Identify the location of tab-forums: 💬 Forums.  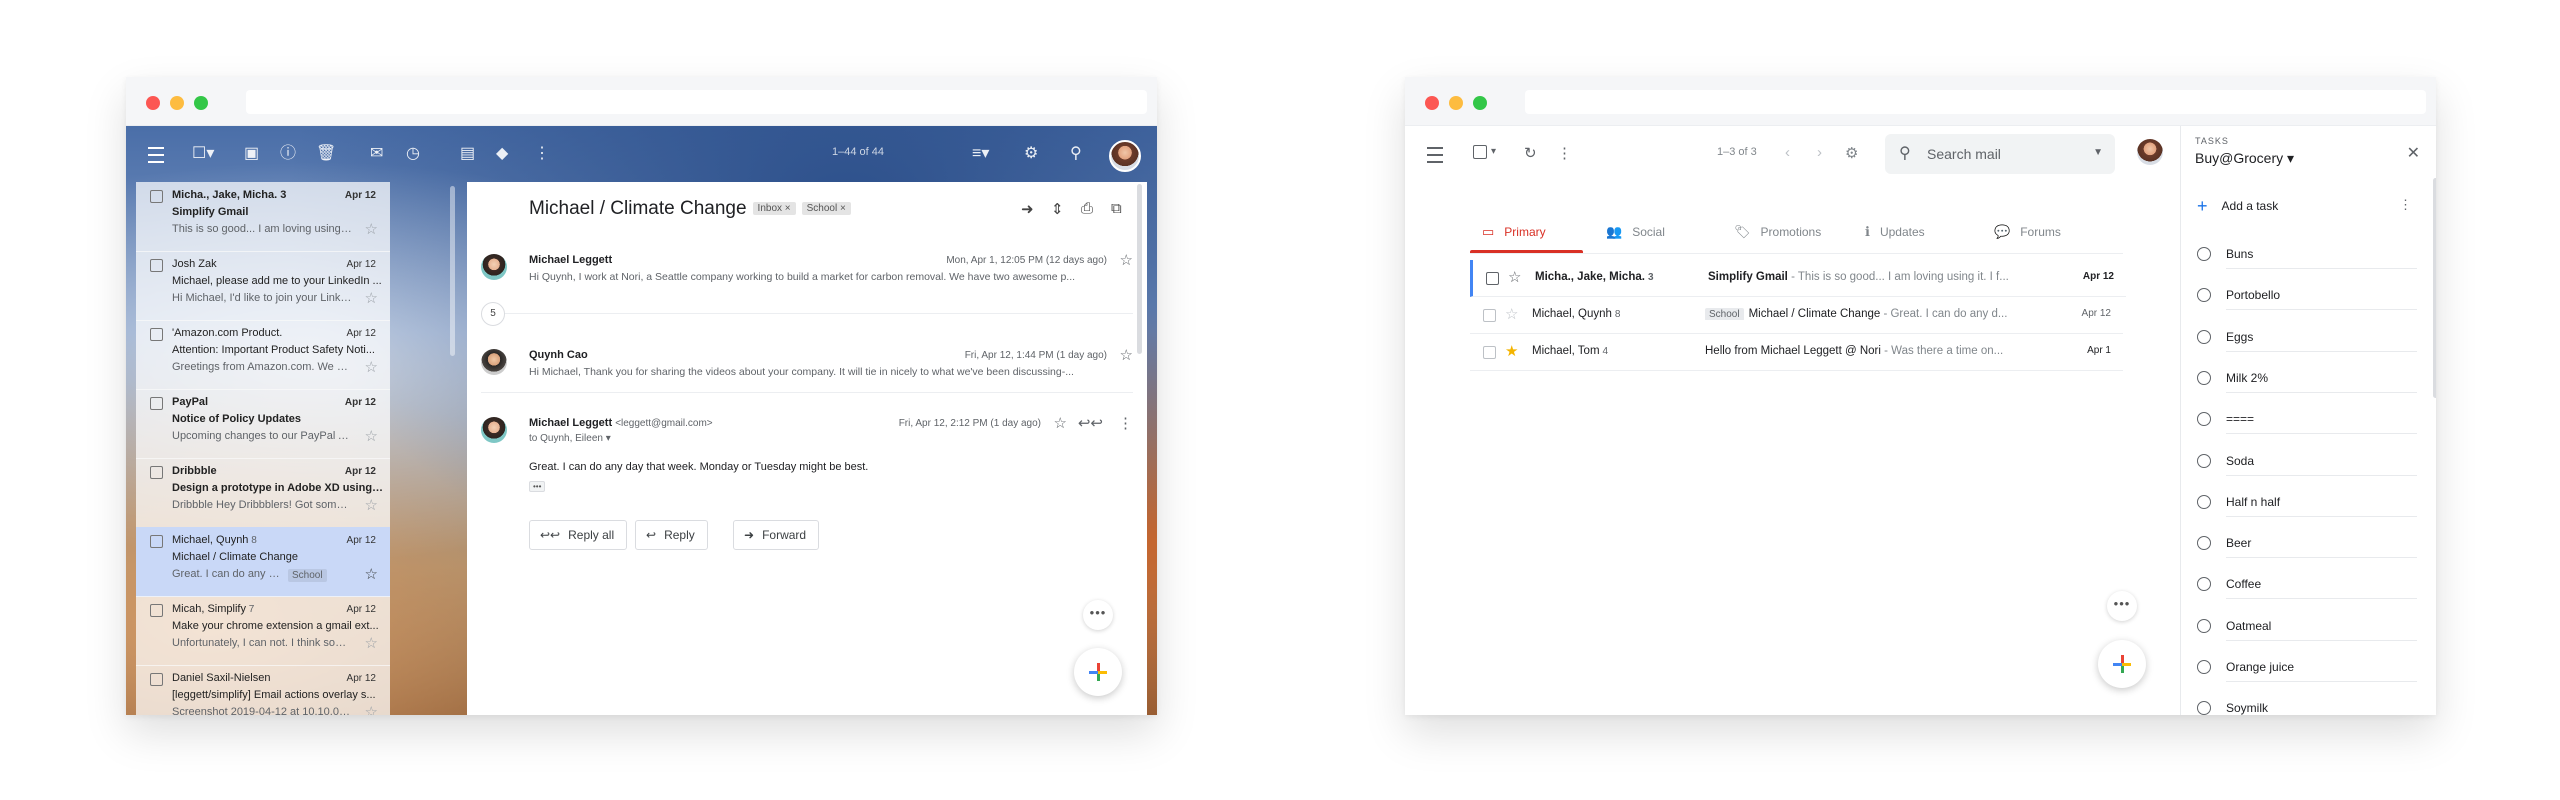
(2027, 232).